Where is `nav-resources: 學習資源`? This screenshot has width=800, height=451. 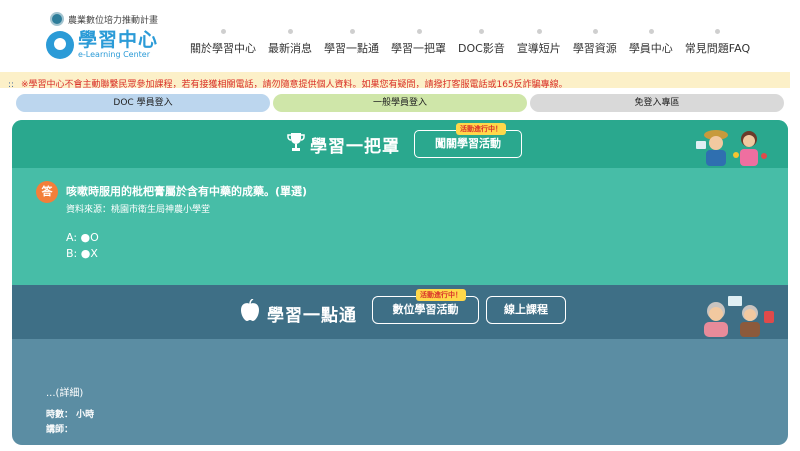
nav-resources: 學習資源 is located at coordinates (595, 42).